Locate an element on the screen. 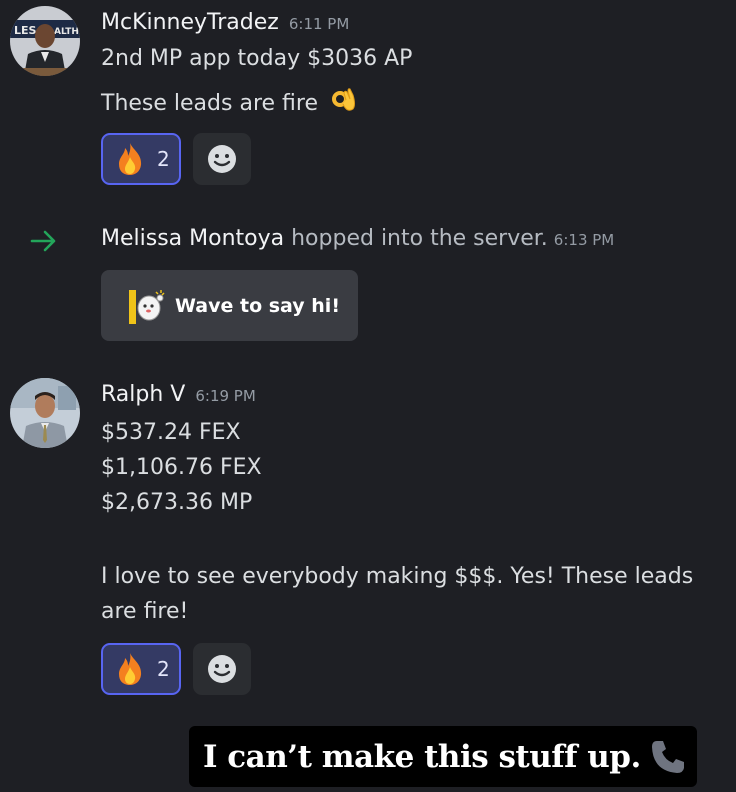  wave-to-say-hi-button: Wave to say hi! is located at coordinates (229, 305).